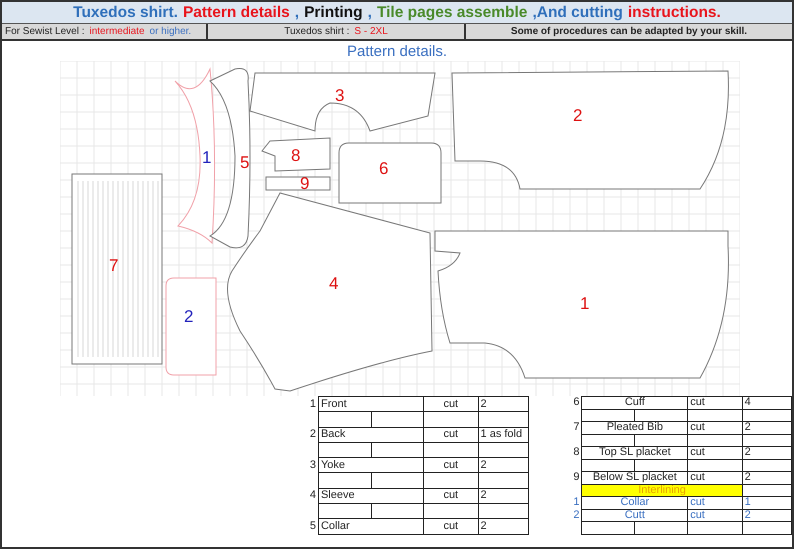 This screenshot has height=549, width=794. Describe the element at coordinates (767, 502) in the screenshot. I see `quantity-cell: 1` at that location.